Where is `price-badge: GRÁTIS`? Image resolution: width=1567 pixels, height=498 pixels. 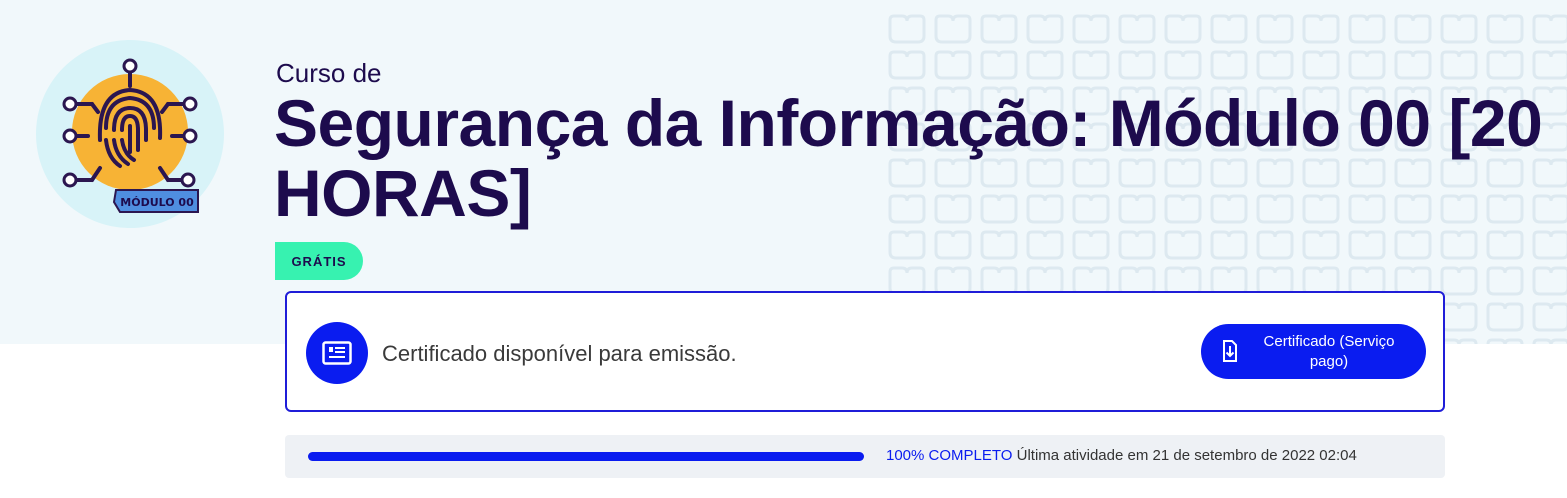
price-badge: GRÁTIS is located at coordinates (319, 261).